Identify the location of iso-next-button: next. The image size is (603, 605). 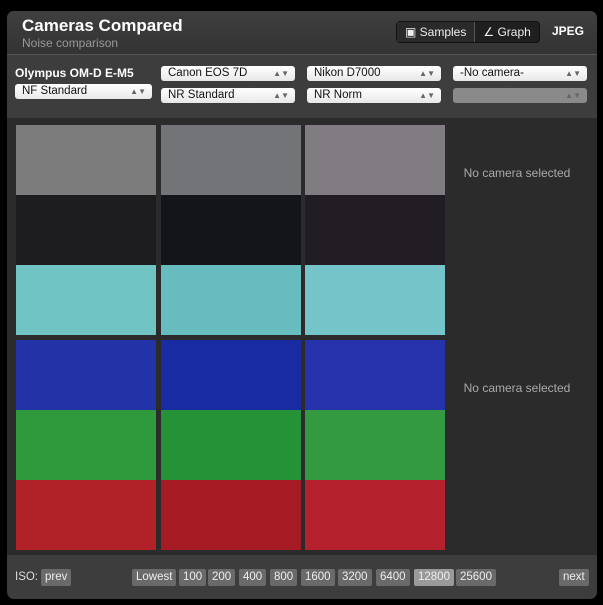
(574, 577).